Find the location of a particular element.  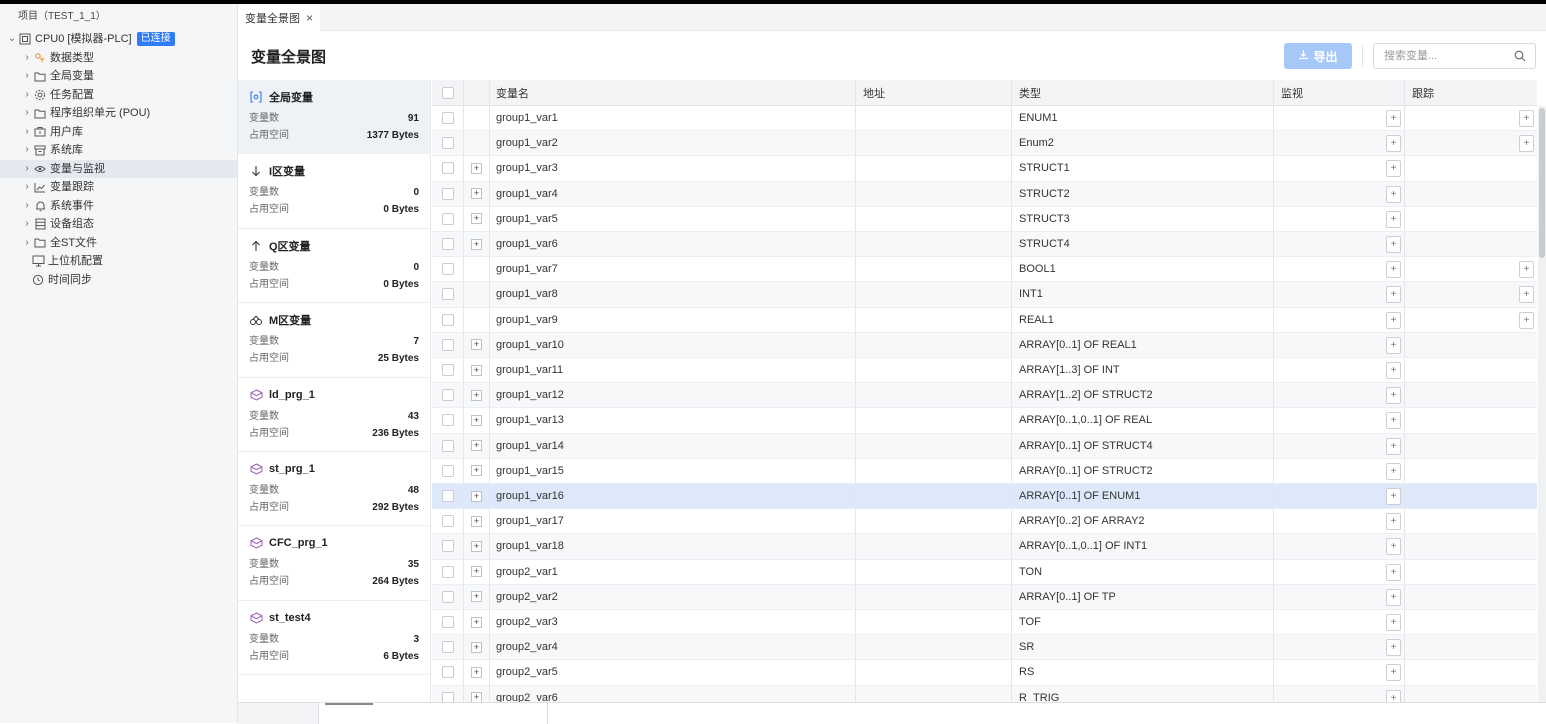

table-row: + group2_var6 R_TRIG + is located at coordinates (984, 693).